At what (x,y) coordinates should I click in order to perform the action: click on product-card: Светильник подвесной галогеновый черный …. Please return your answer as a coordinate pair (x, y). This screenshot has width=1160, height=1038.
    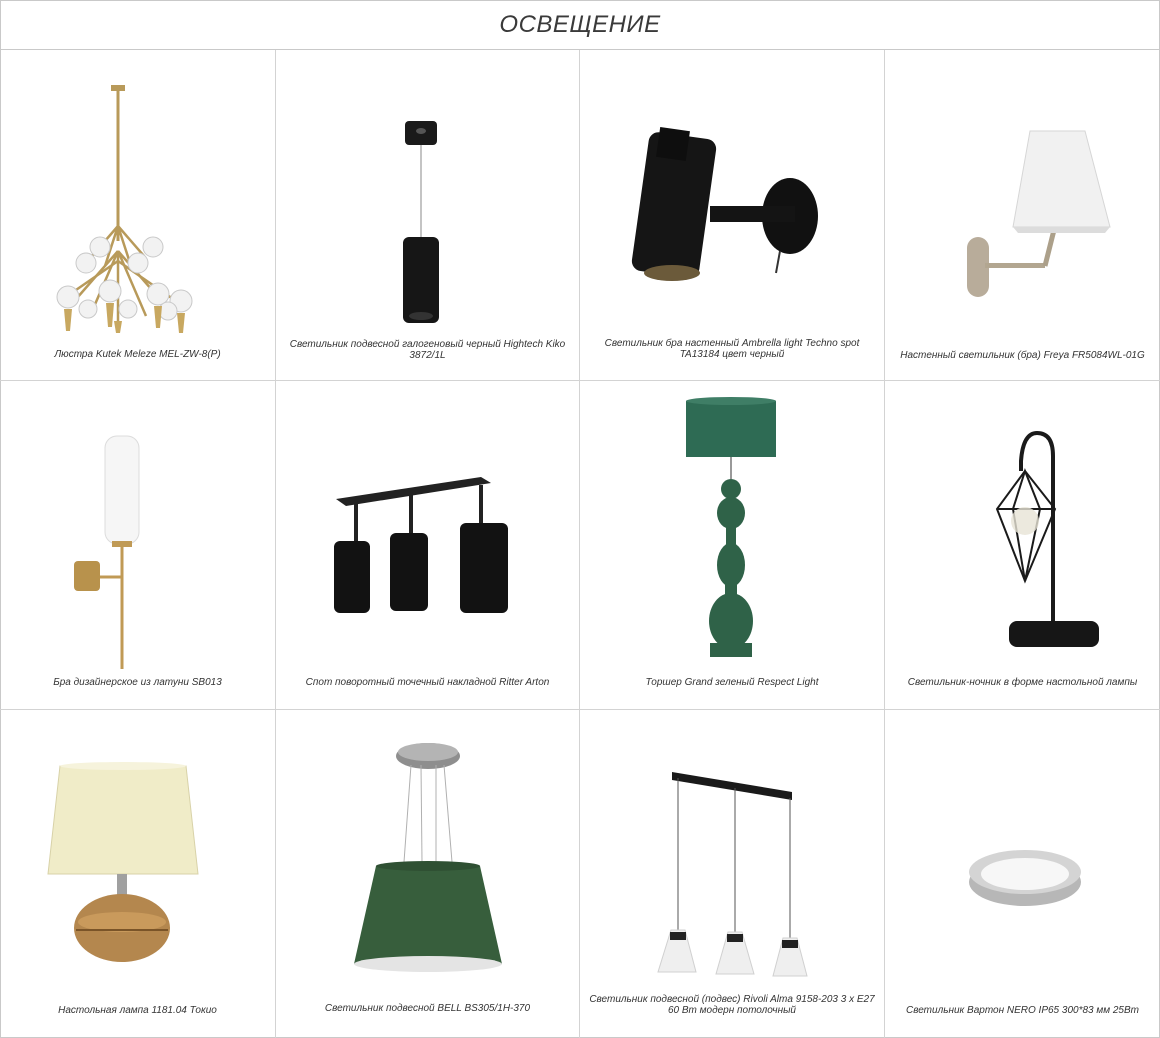
    Looking at the image, I should click on (427, 215).